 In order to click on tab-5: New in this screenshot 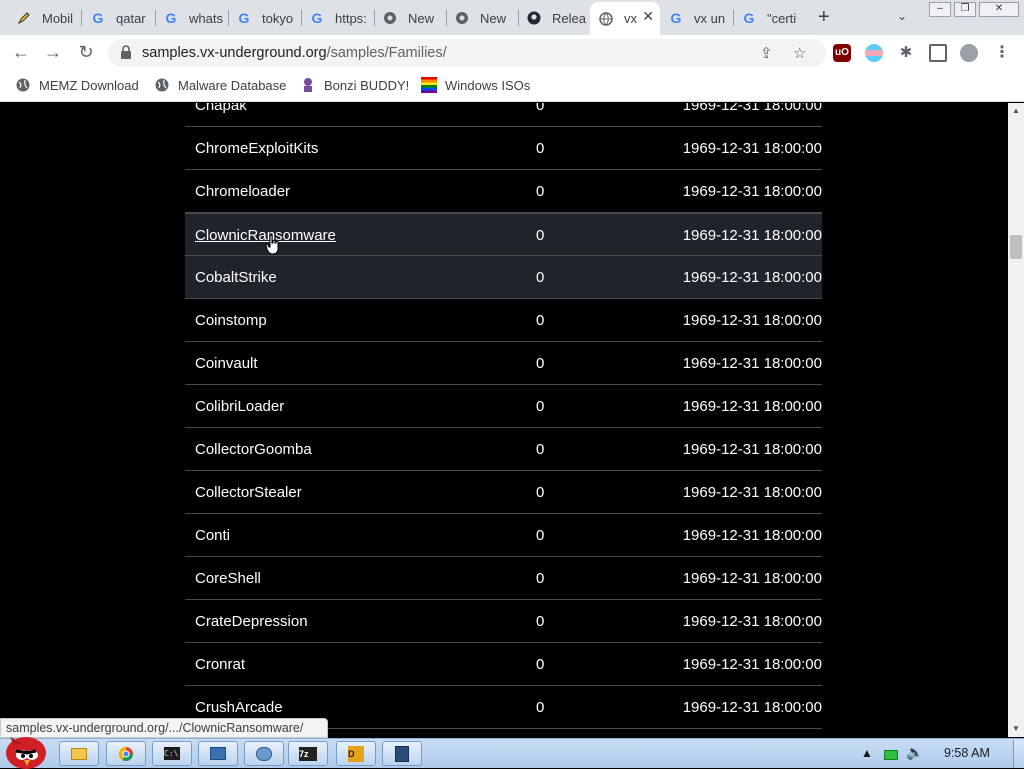, I will do `click(410, 18)`.